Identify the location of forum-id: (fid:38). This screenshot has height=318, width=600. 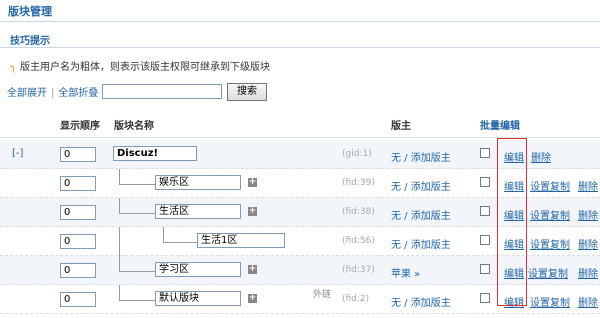
(358, 212).